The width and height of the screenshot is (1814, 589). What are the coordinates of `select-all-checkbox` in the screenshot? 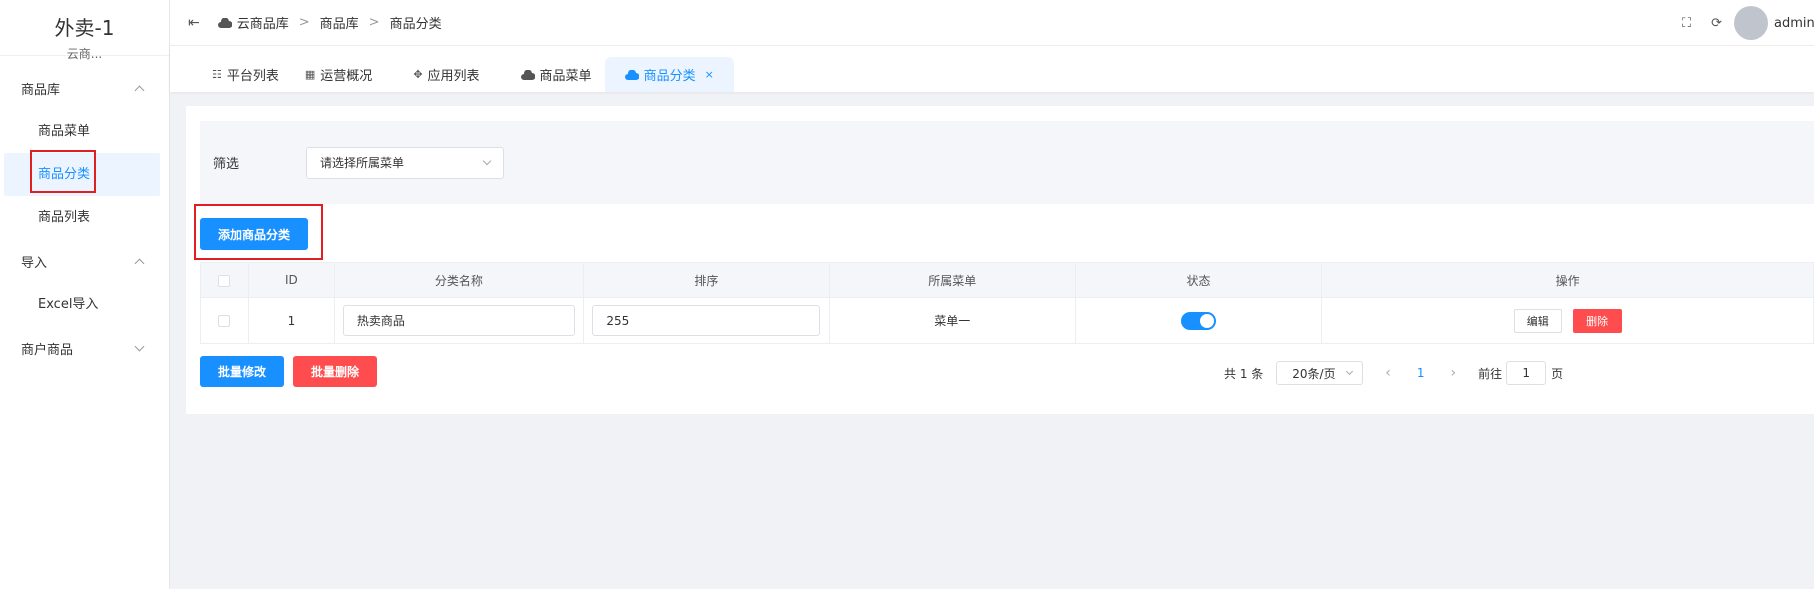 It's located at (224, 280).